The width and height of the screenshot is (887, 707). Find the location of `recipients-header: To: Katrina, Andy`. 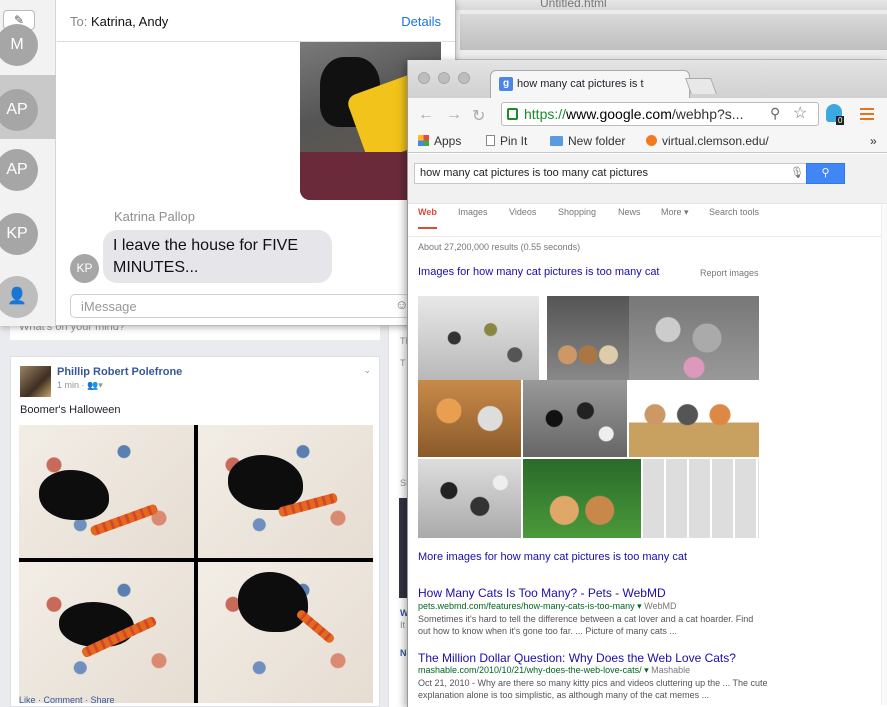

recipients-header: To: Katrina, Andy is located at coordinates (256, 21).